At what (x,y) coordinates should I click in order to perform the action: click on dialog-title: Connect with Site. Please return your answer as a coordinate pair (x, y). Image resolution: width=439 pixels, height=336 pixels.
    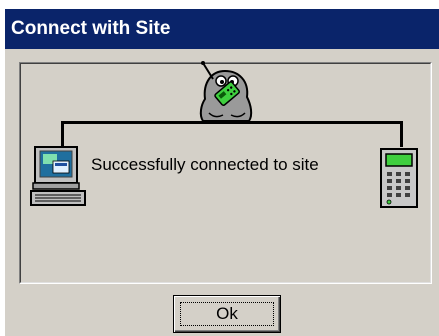
    Looking at the image, I should click on (91, 28).